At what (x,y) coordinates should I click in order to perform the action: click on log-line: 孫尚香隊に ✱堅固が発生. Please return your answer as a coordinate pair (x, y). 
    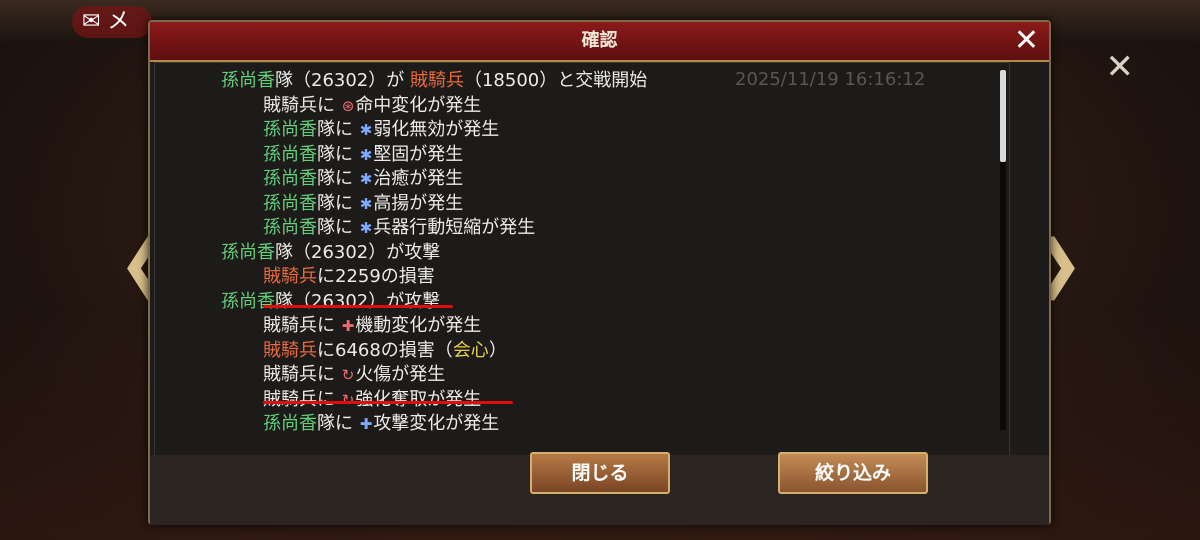
    Looking at the image, I should click on (363, 155).